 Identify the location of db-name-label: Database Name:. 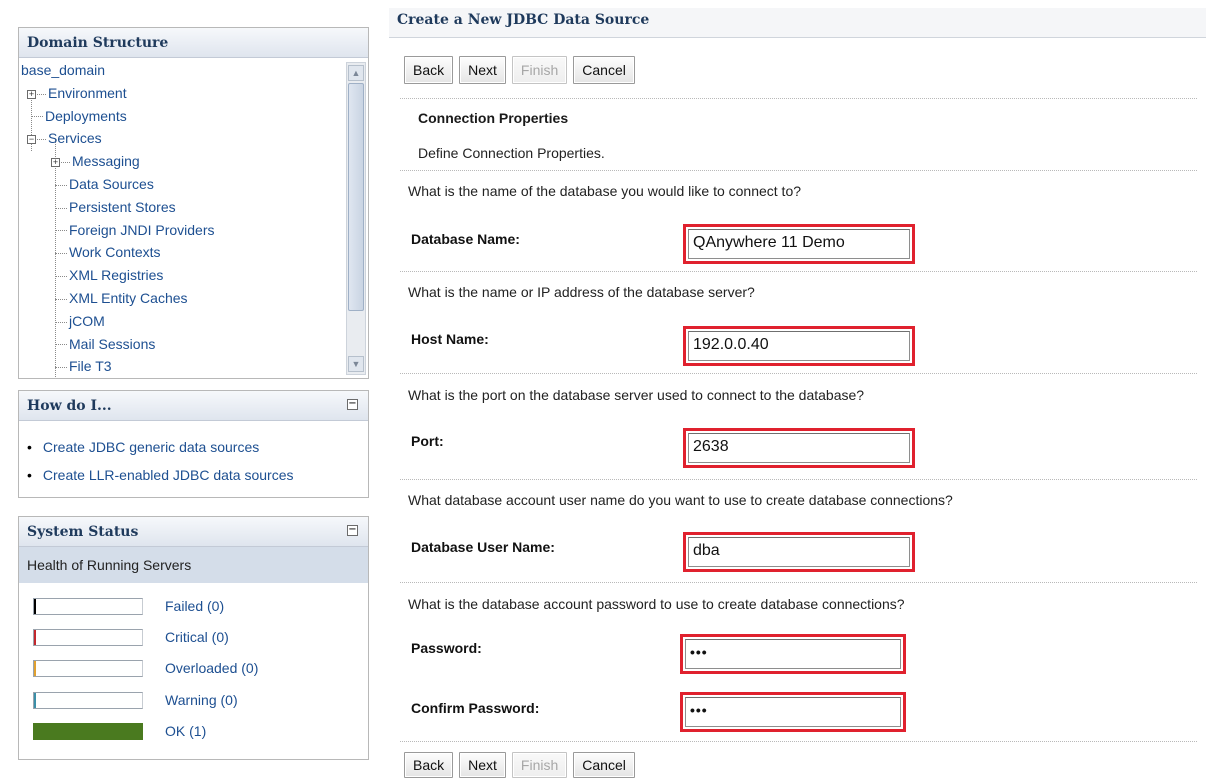
(465, 239).